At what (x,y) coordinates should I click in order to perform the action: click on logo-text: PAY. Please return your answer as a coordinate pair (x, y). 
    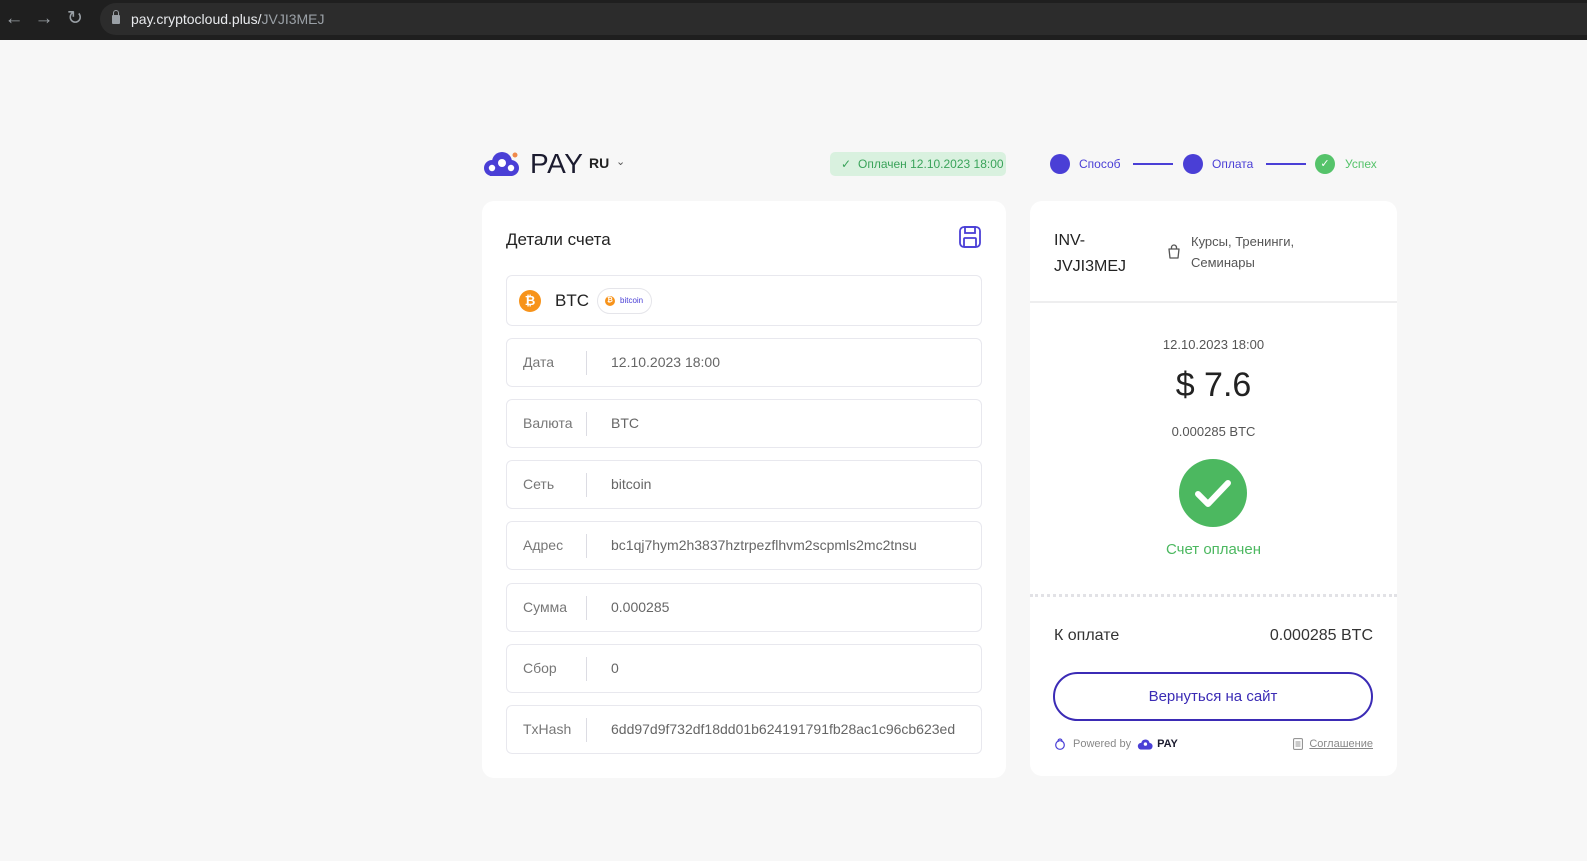
    Looking at the image, I should click on (557, 163).